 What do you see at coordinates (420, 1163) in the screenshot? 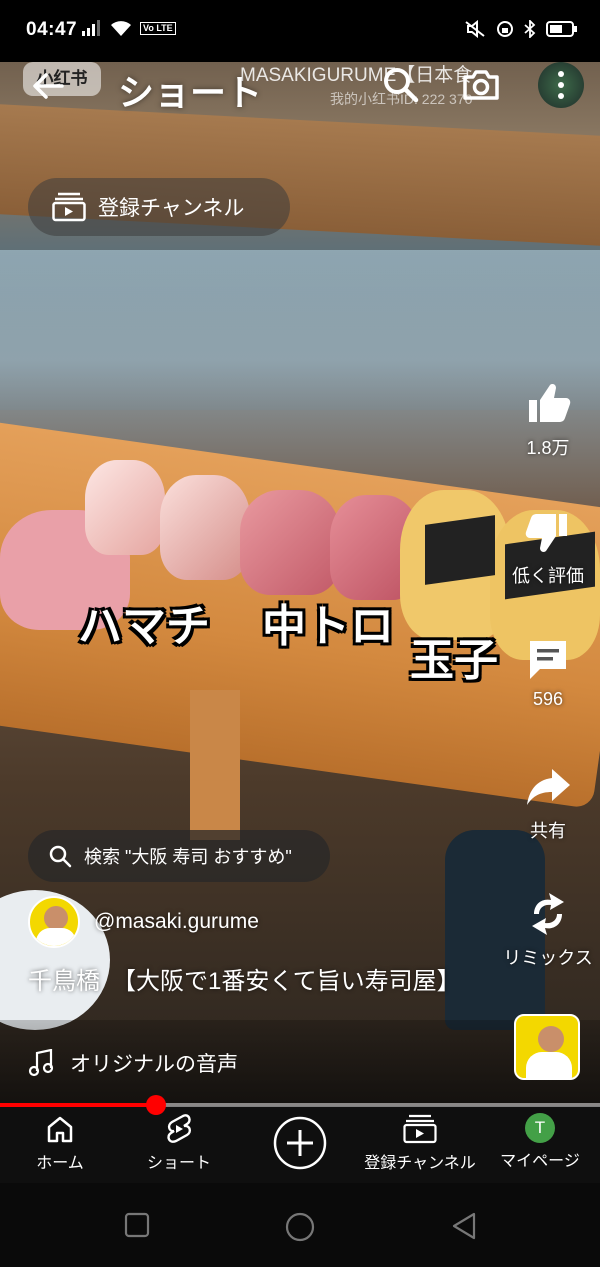
I see `nav-subscriptions-label: 登録チャンネル` at bounding box center [420, 1163].